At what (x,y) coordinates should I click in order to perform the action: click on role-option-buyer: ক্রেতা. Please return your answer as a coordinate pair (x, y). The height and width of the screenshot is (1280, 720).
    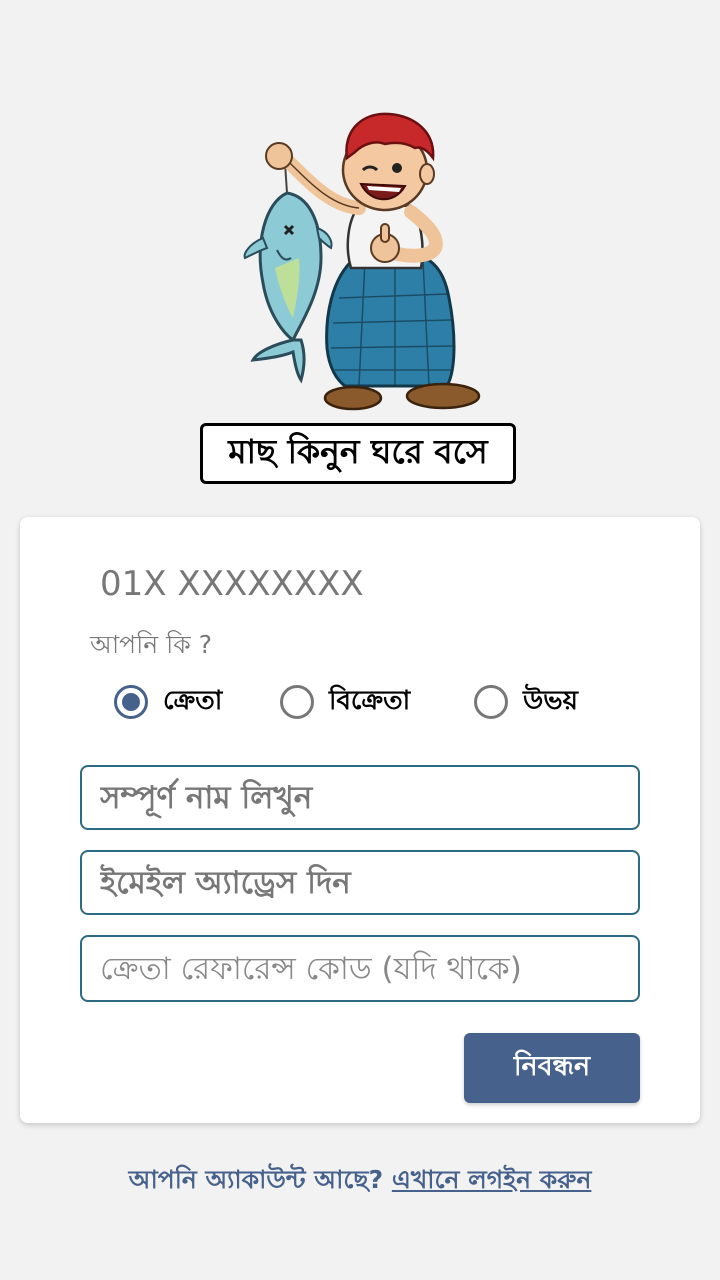
    Looking at the image, I should click on (168, 702).